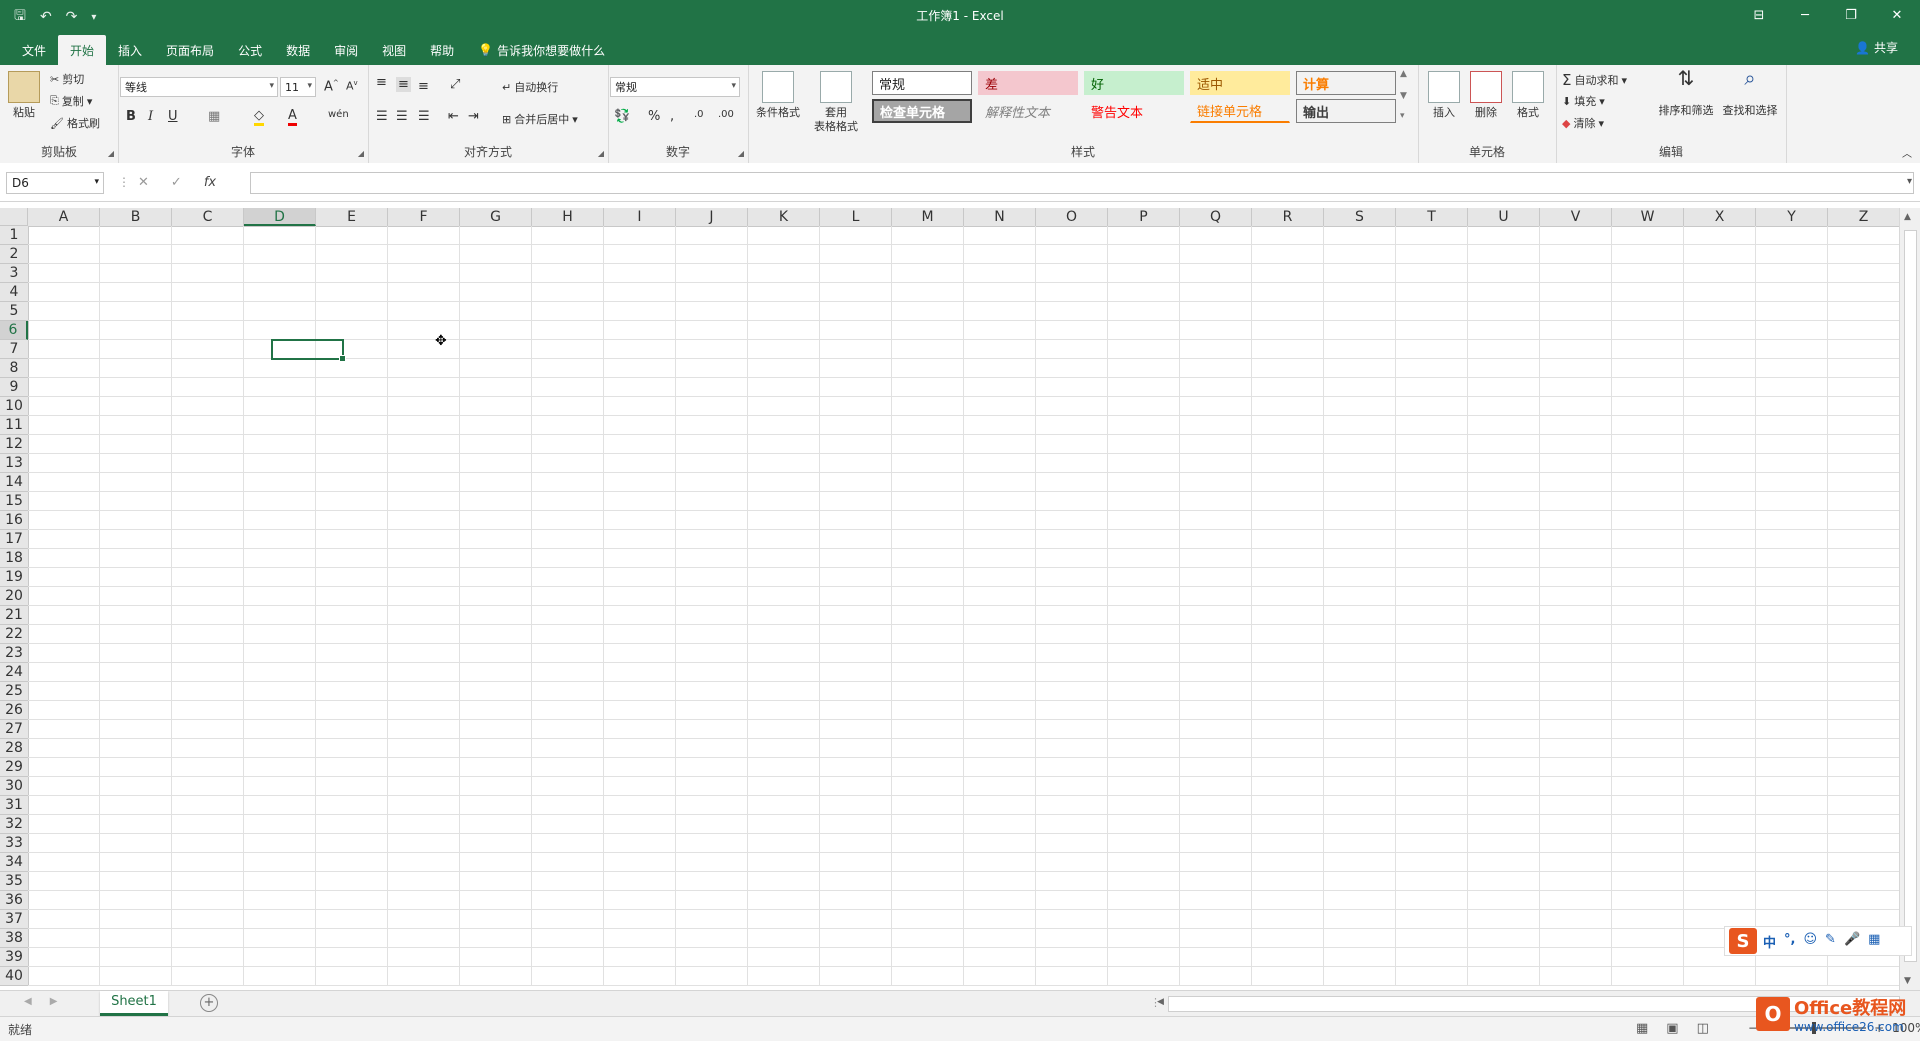  Describe the element at coordinates (1648, 217) in the screenshot. I see `column-header: W` at that location.